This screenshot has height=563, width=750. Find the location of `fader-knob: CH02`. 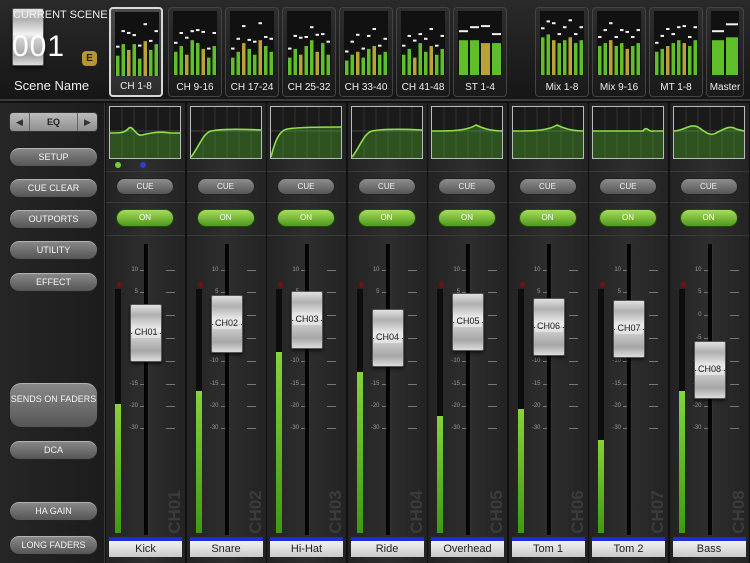

fader-knob: CH02 is located at coordinates (226, 324).